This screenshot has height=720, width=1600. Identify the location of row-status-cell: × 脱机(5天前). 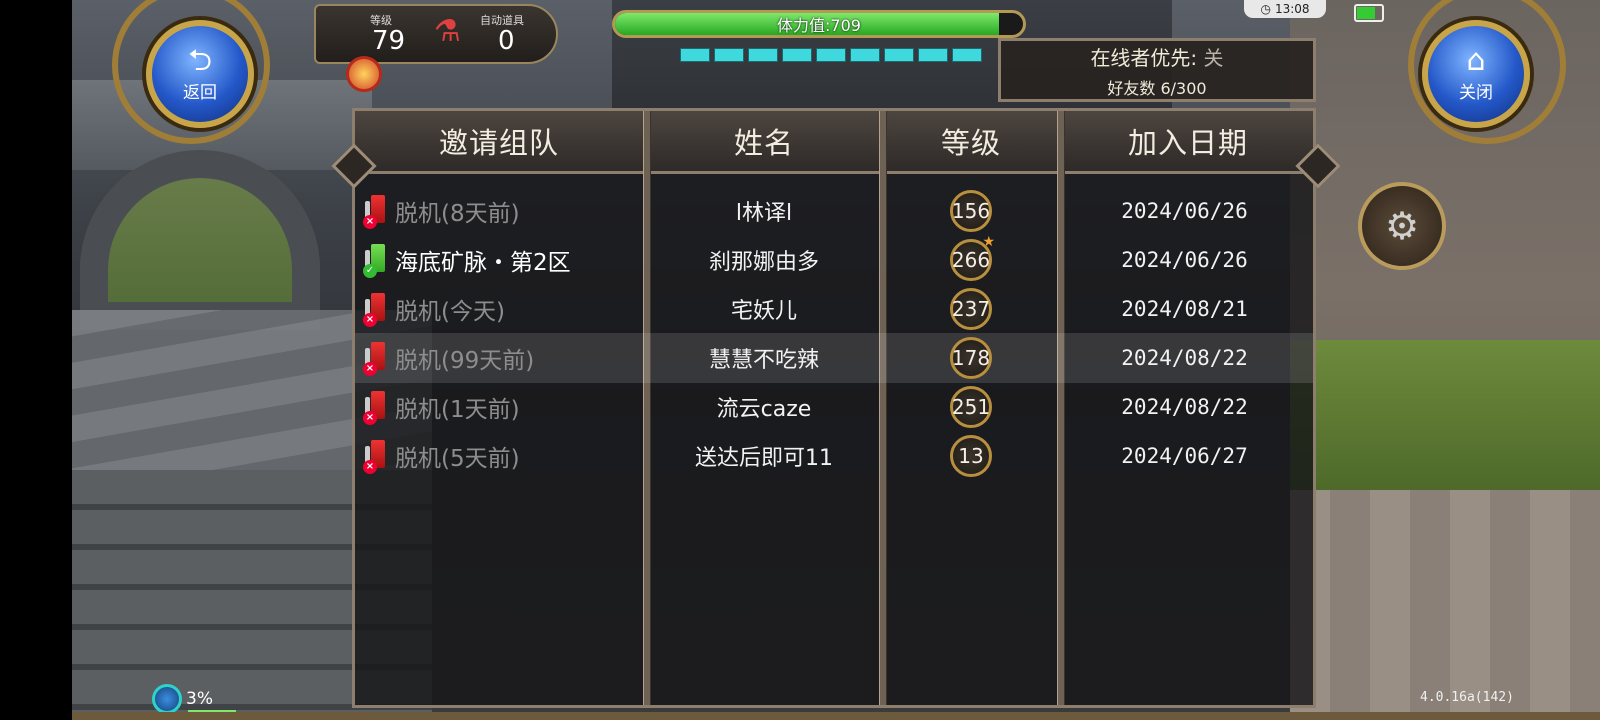
(503, 456).